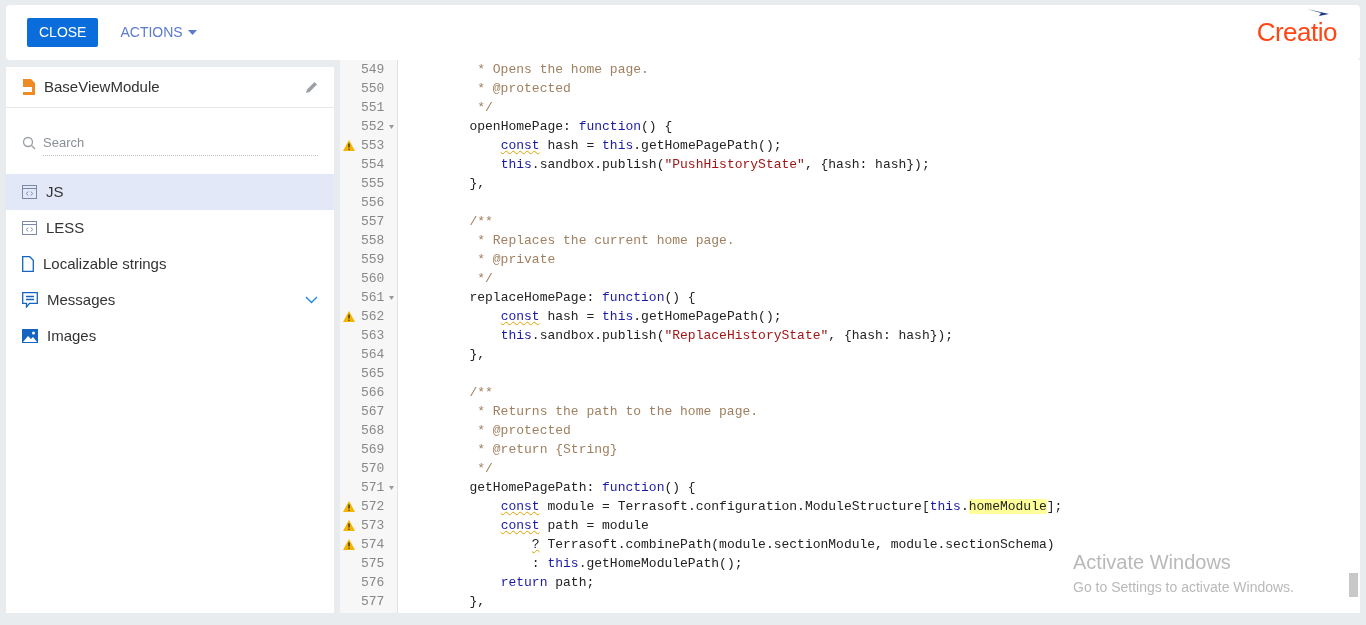  I want to click on code-line: return path;, so click(547, 582).